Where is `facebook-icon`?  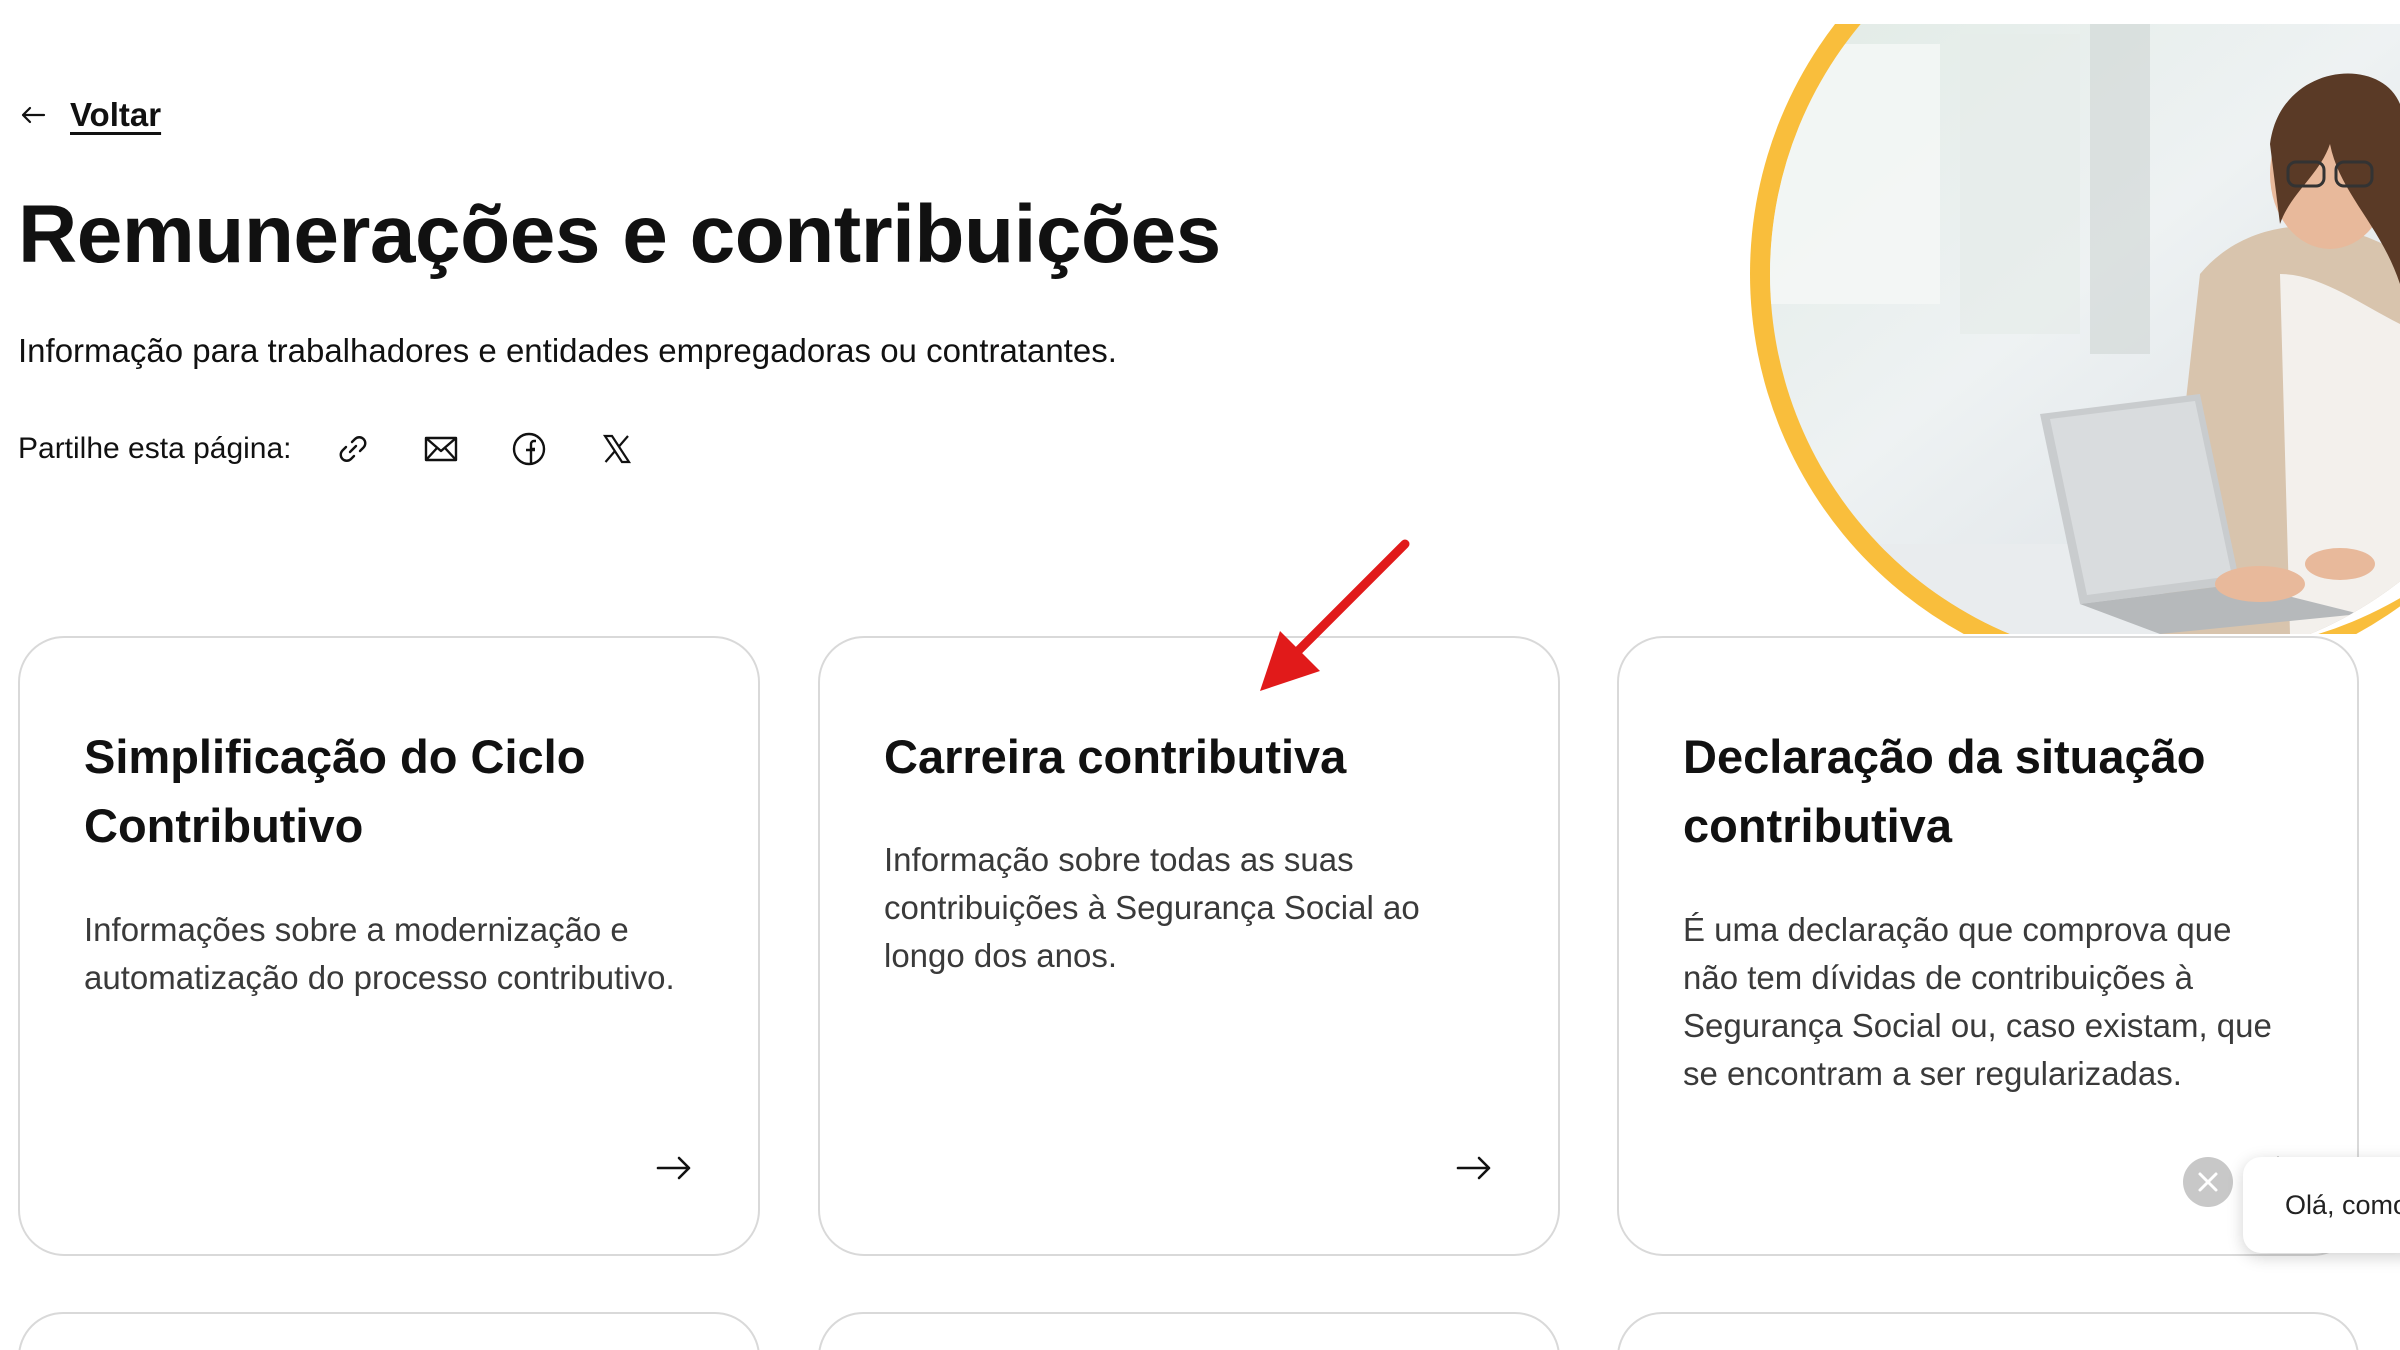 facebook-icon is located at coordinates (528, 449).